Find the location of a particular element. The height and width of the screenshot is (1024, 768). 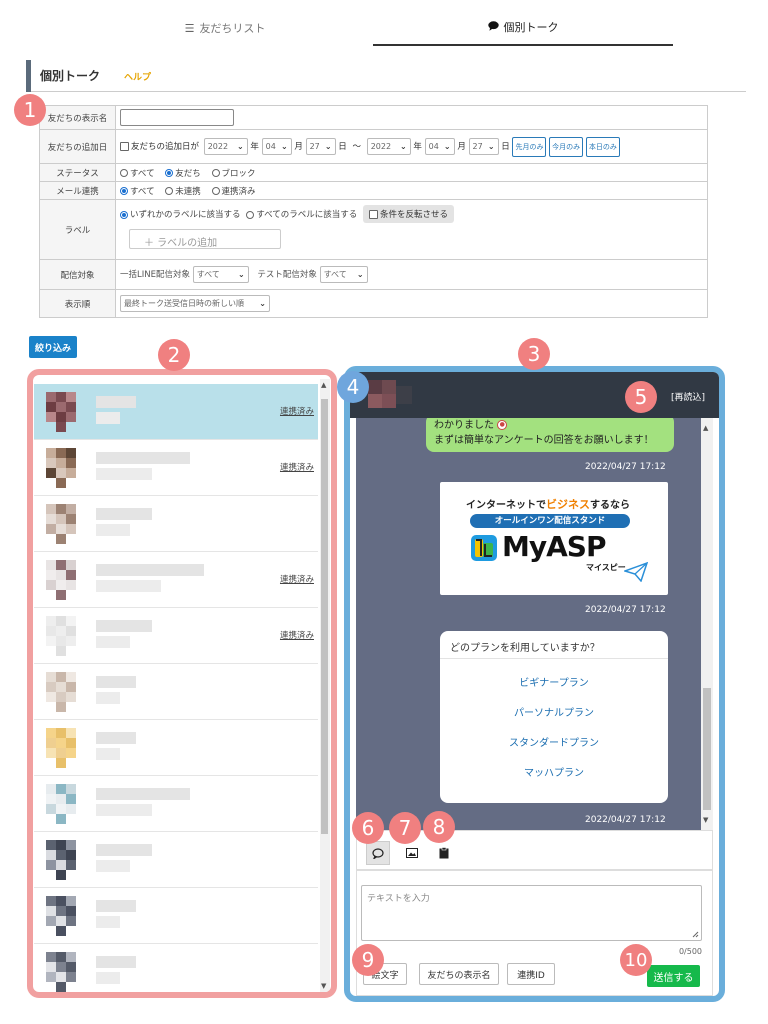

status-label: ステータス is located at coordinates (77, 172).